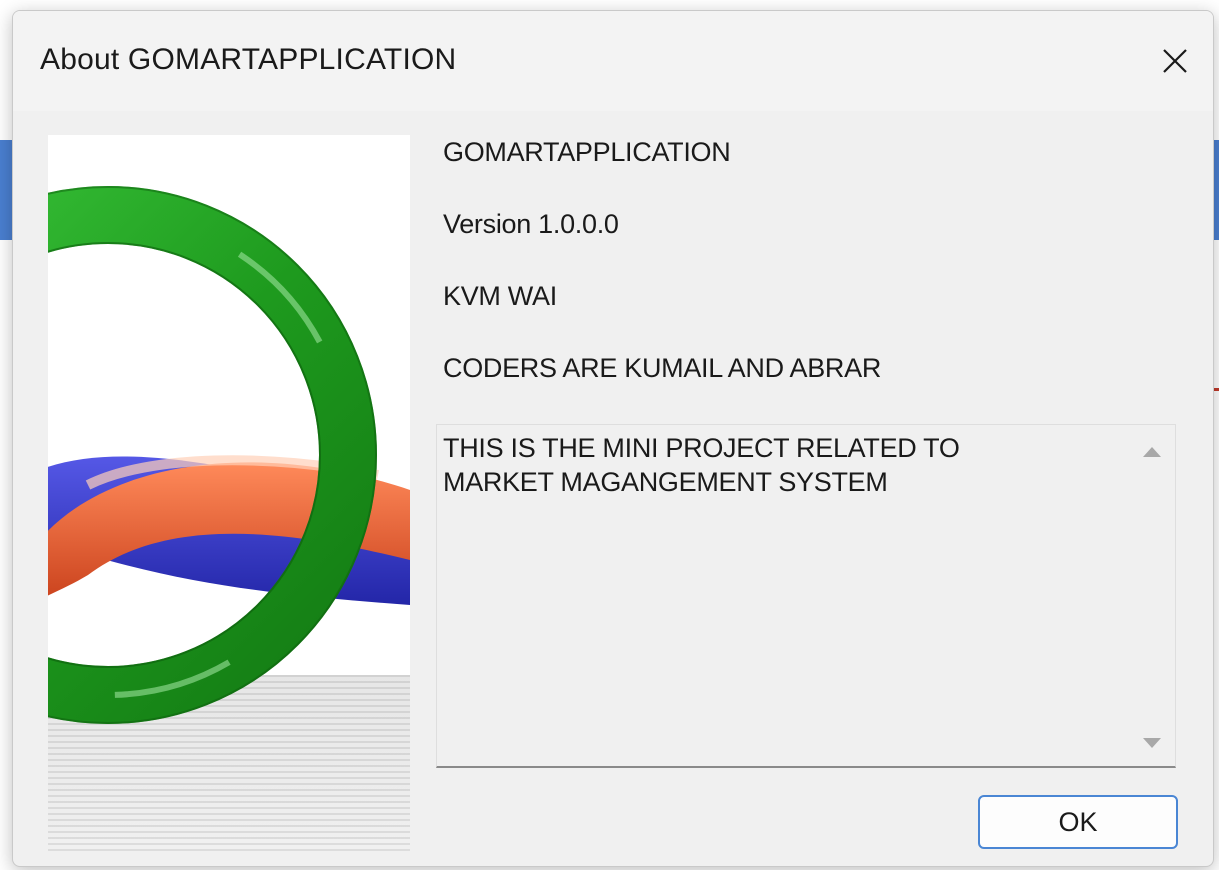  I want to click on version-label: Version 1.0.0.0, so click(531, 224).